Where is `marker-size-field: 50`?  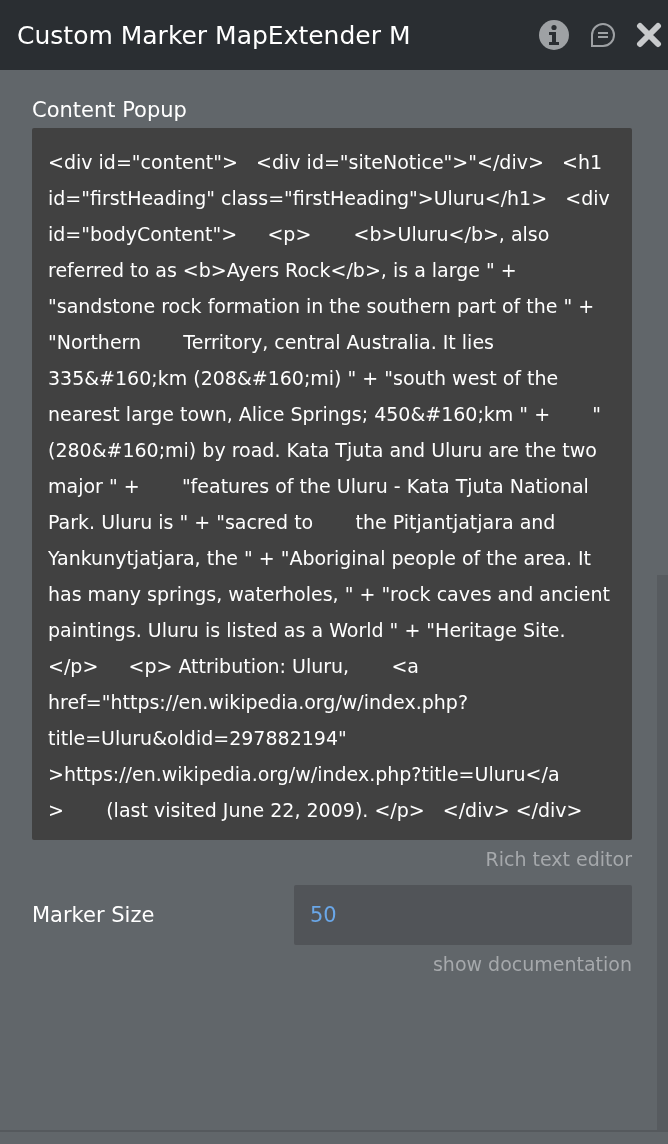 marker-size-field: 50 is located at coordinates (463, 915).